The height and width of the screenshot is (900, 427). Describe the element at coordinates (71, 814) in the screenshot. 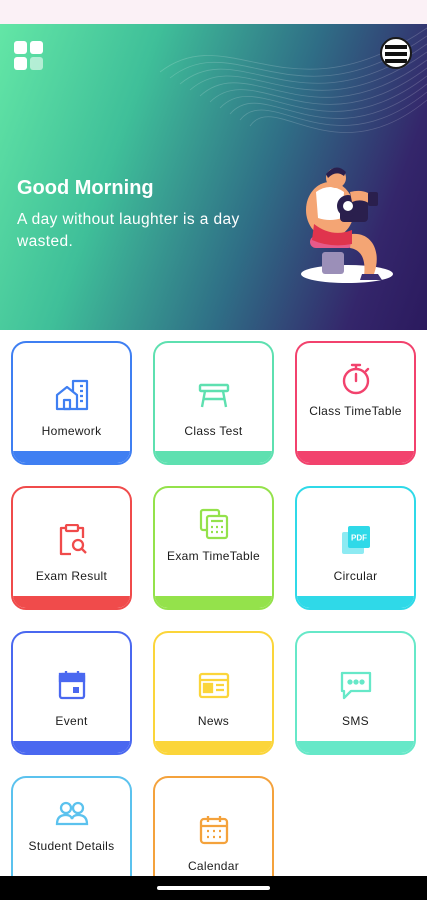

I see `users-icon` at that location.